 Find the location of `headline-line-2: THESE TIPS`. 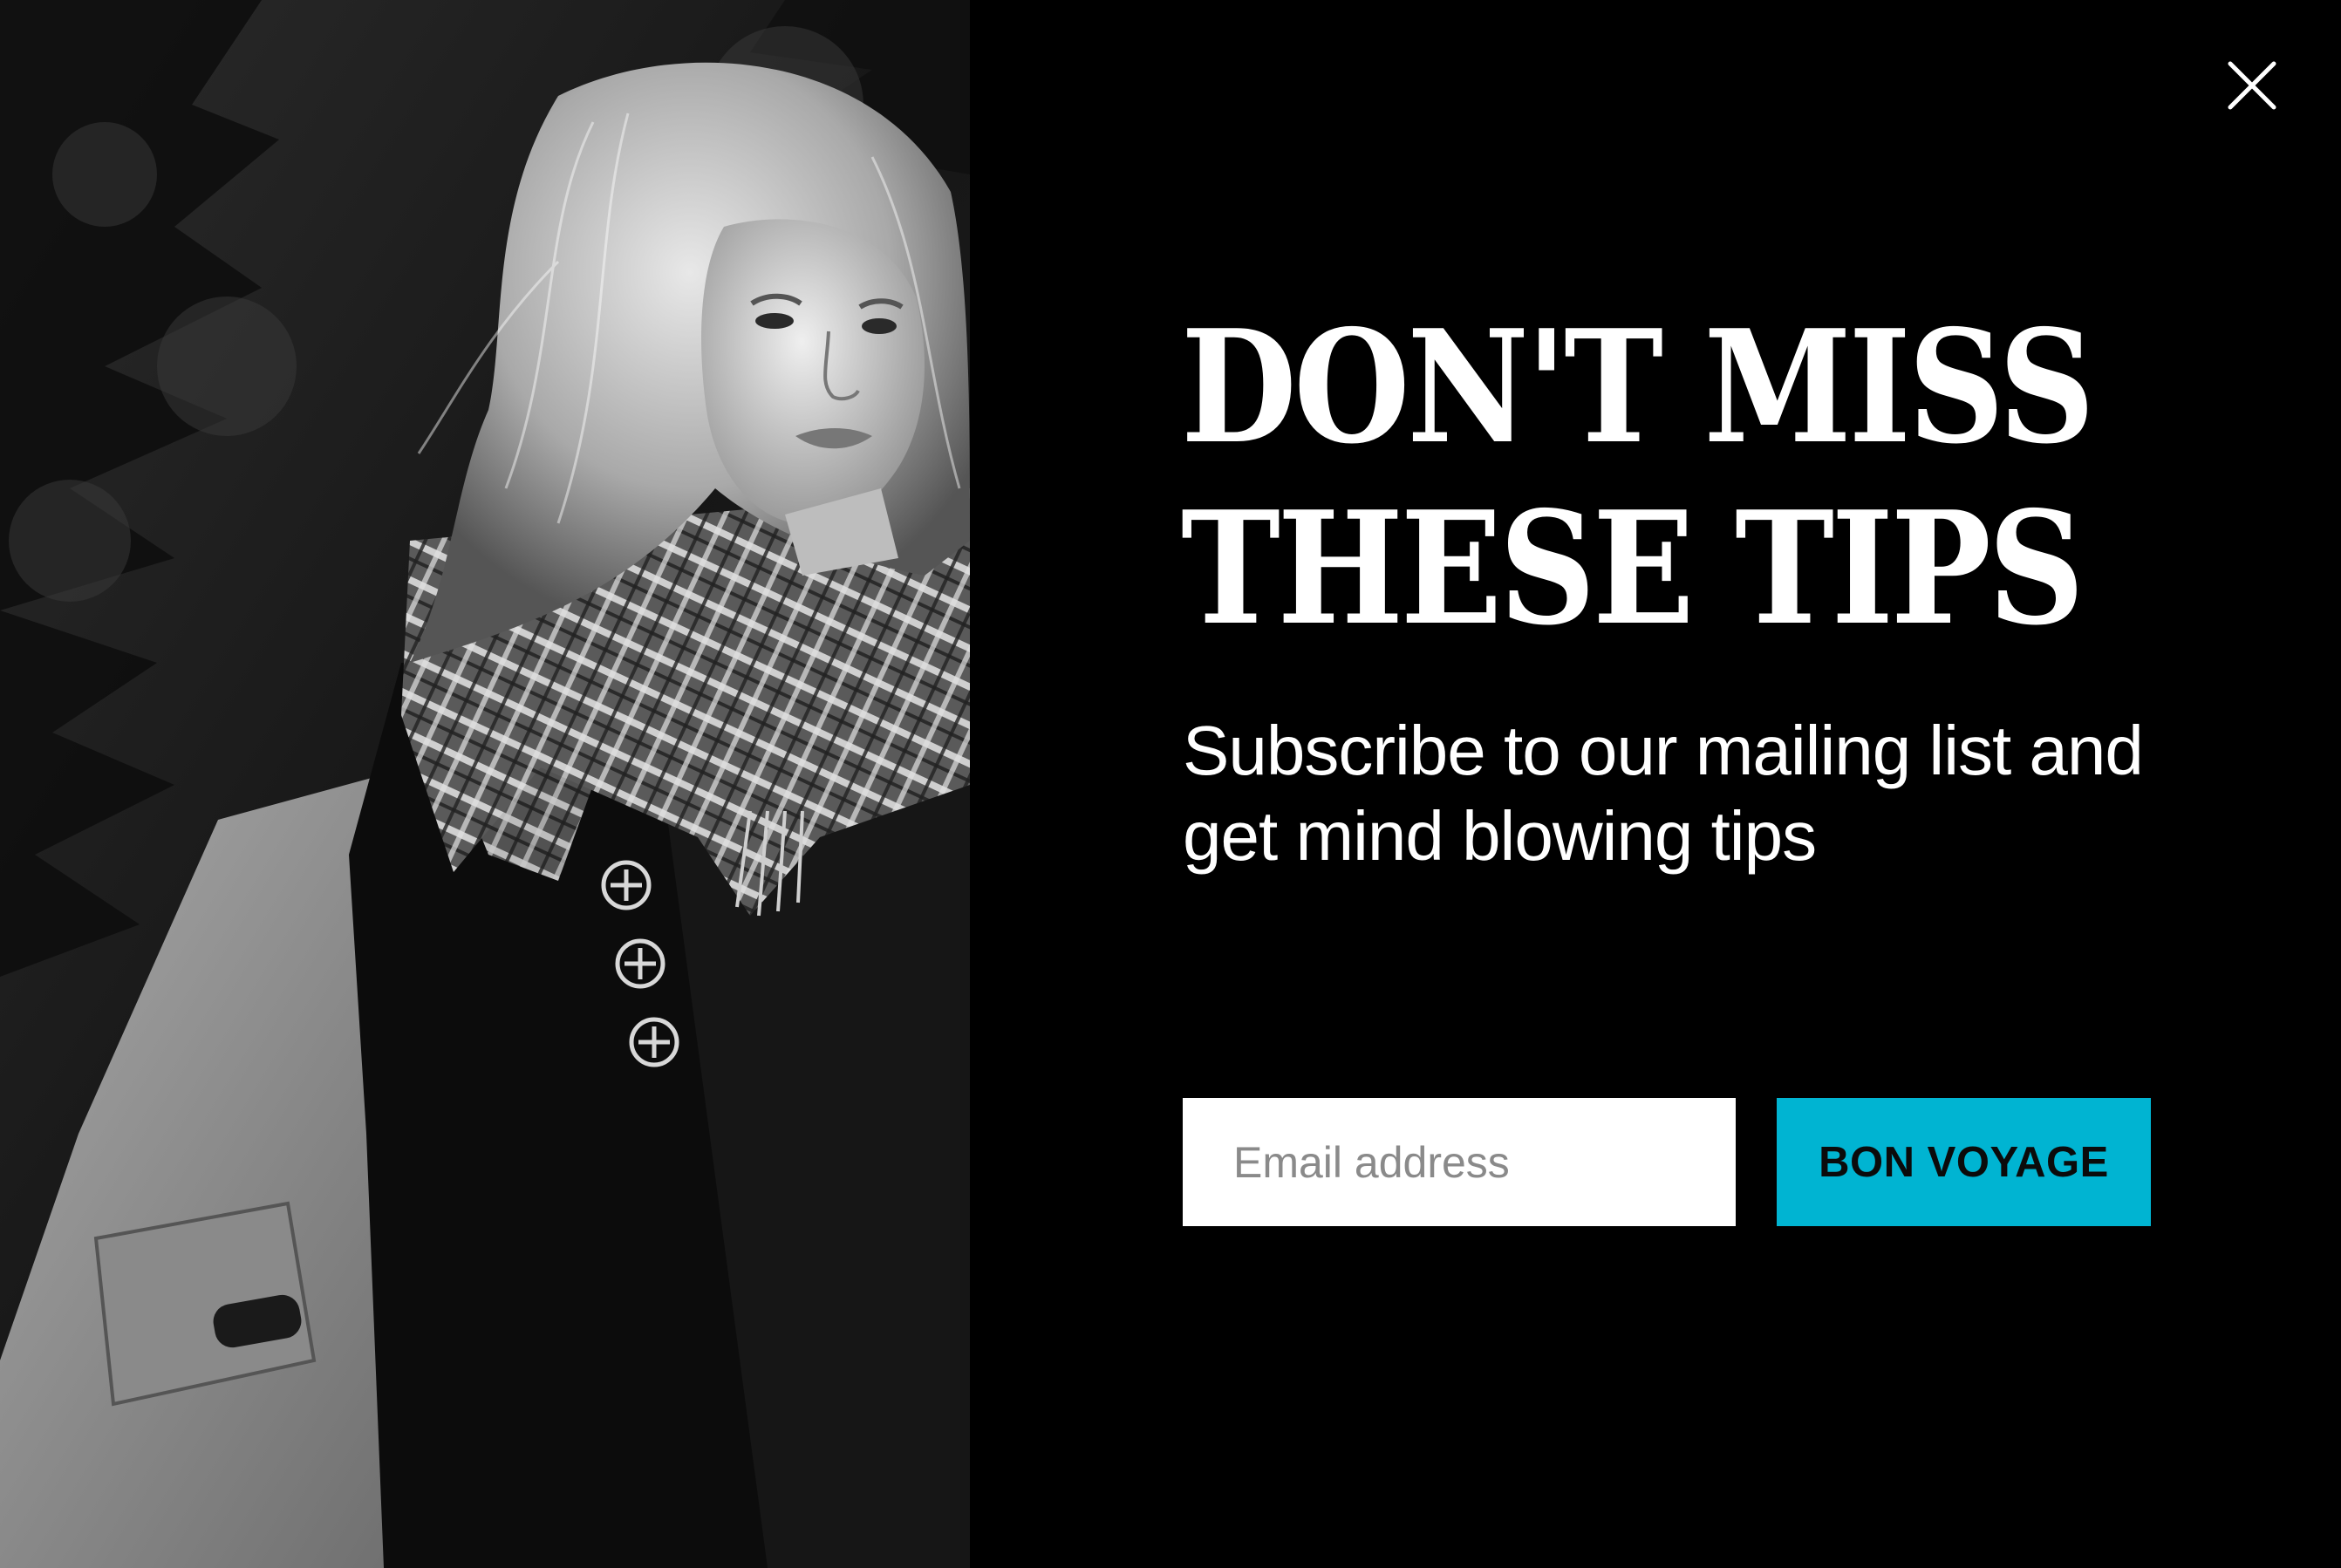

headline-line-2: THESE TIPS is located at coordinates (1633, 568).